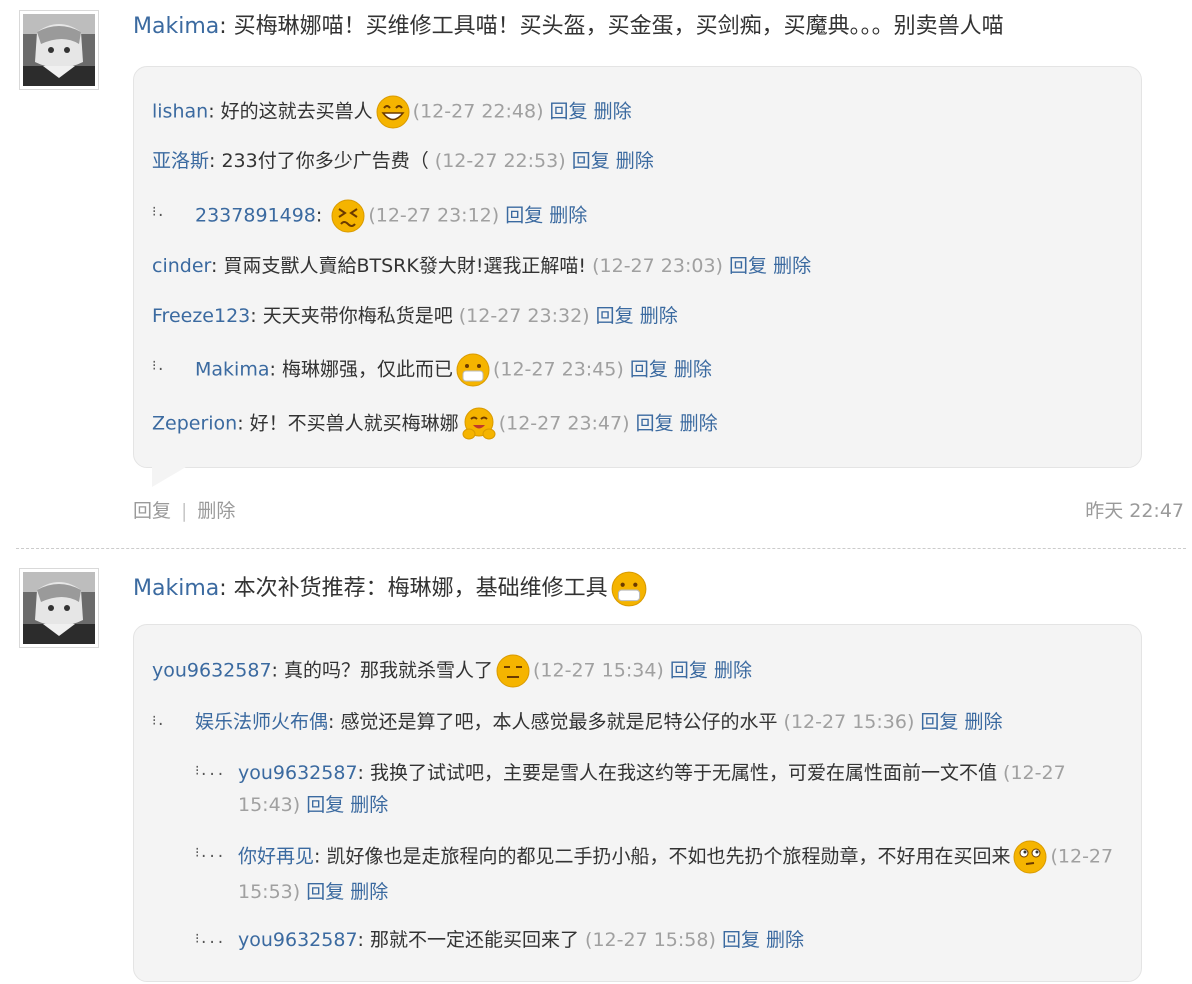 The image size is (1192, 984). Describe the element at coordinates (152, 511) in the screenshot. I see `post-reply-button: 回复` at that location.